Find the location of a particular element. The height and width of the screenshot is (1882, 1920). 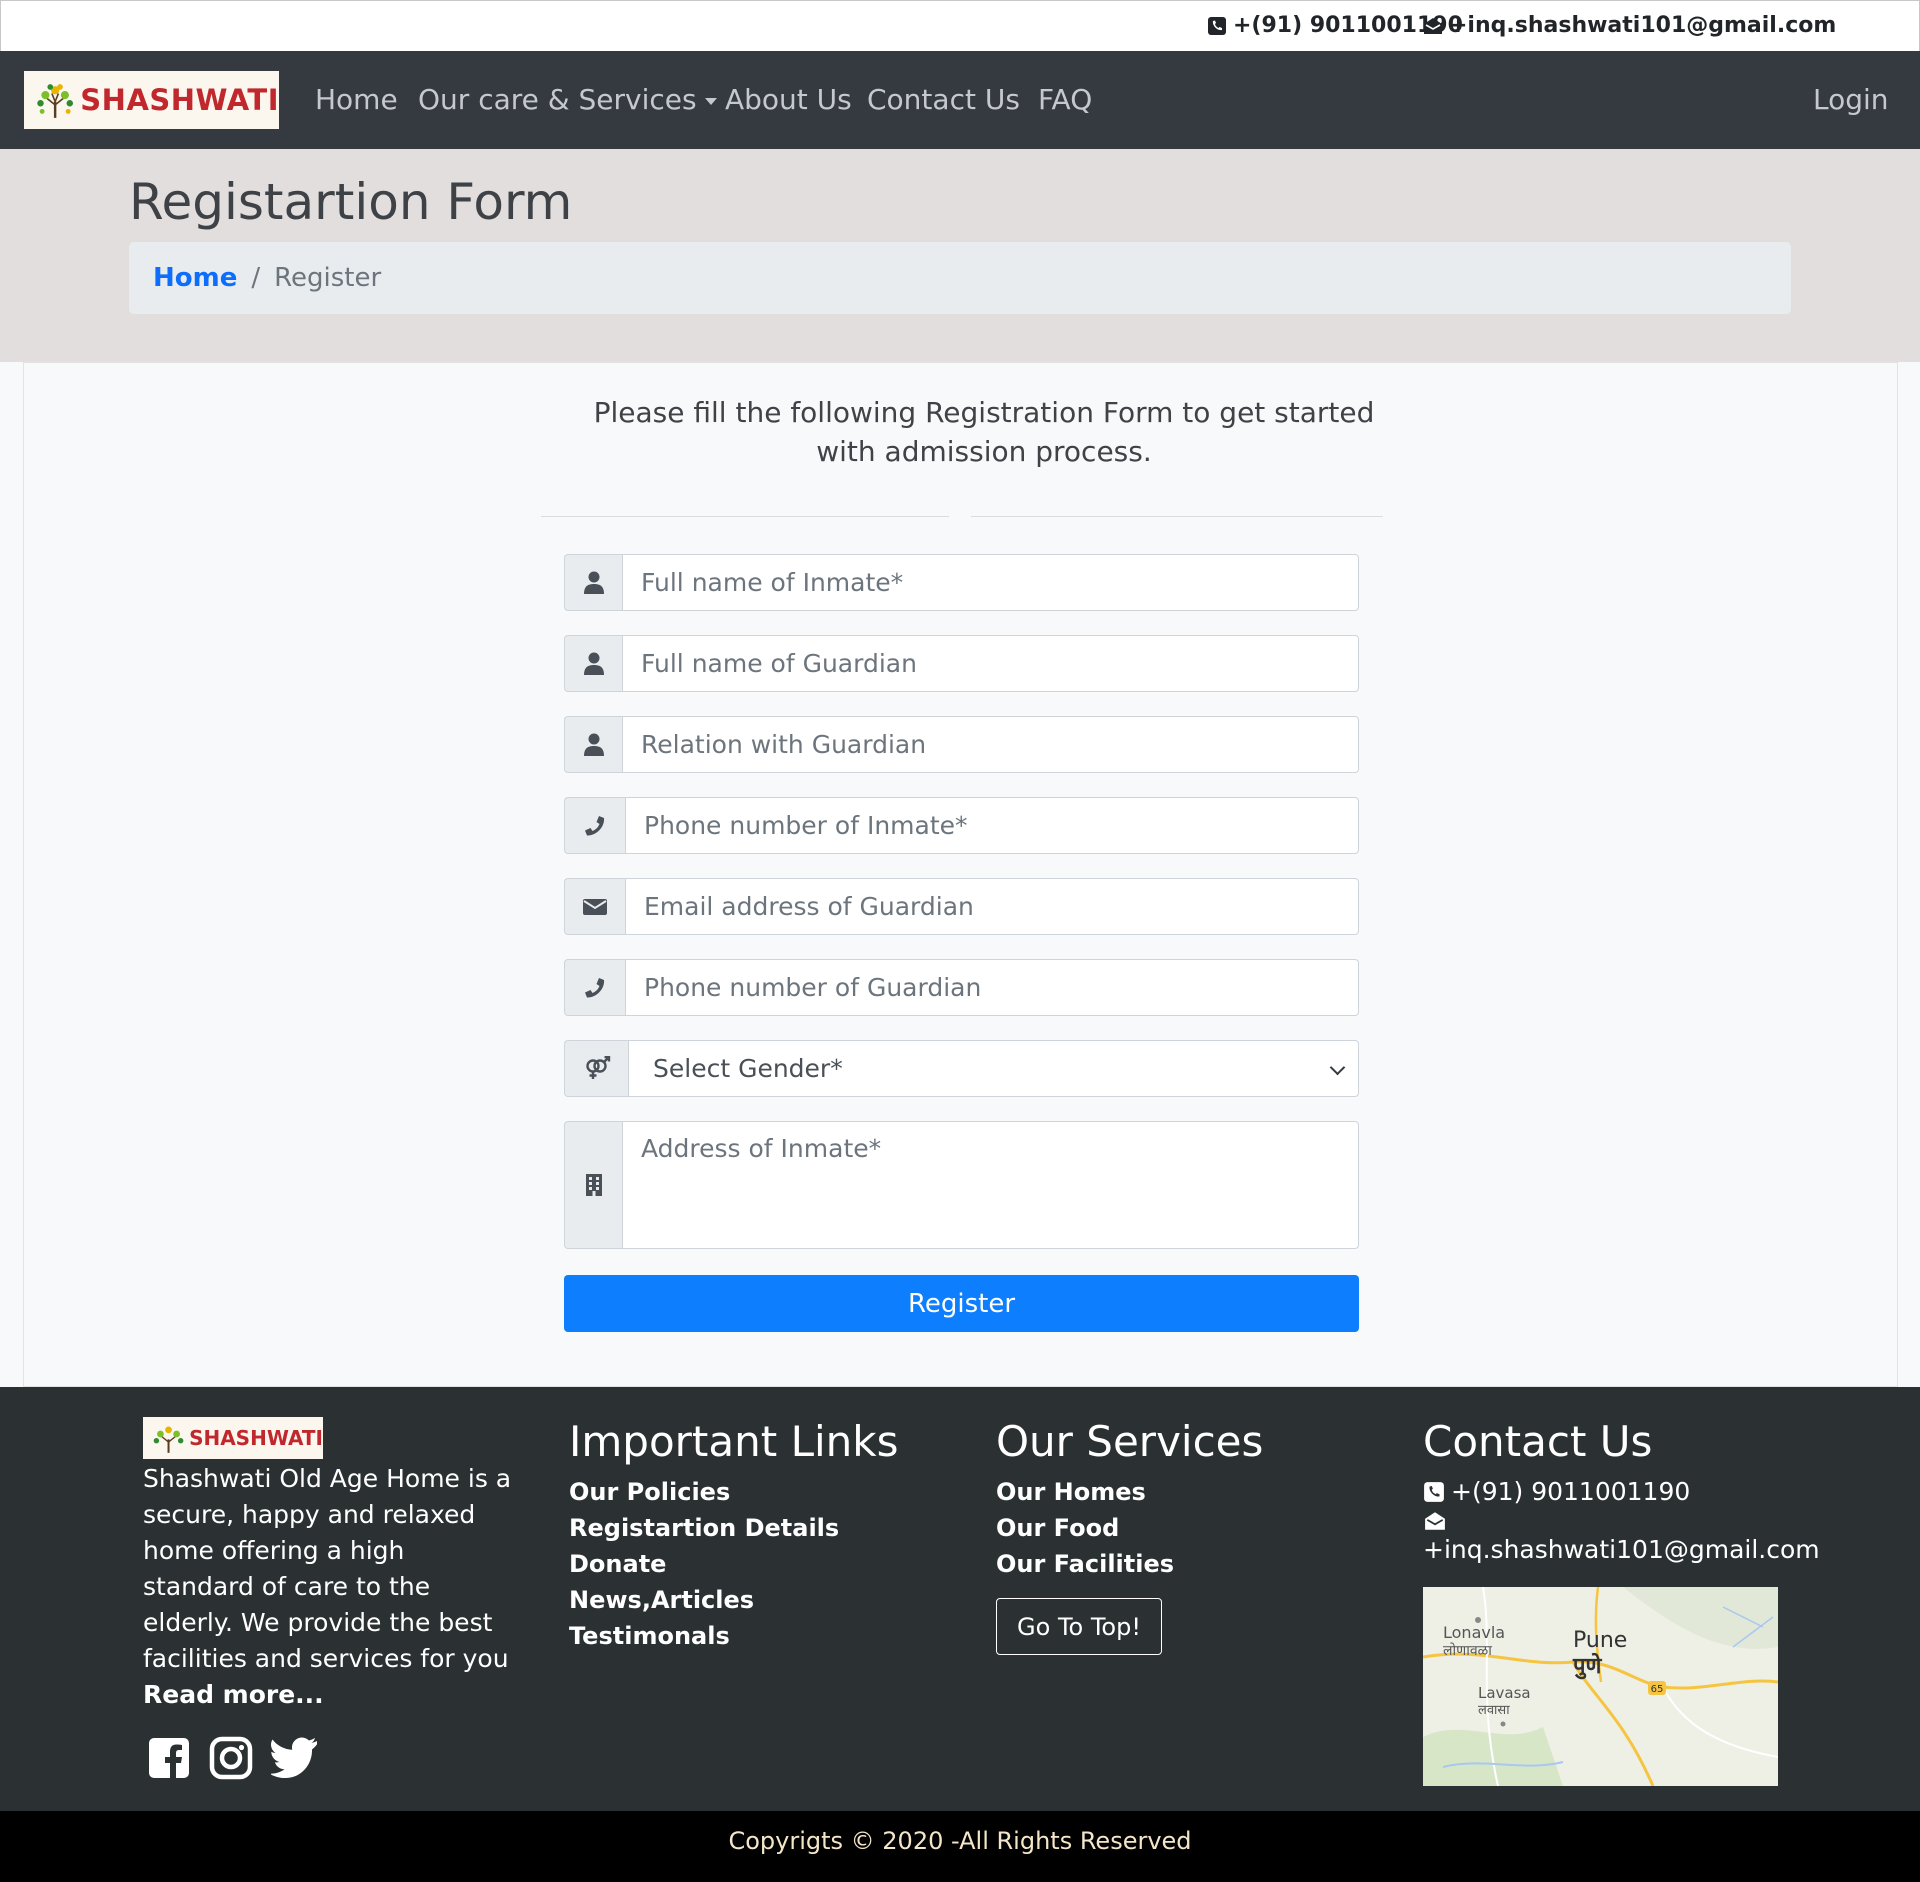

footer-email-text: +inq.shashwati101@gmail.com is located at coordinates (1621, 1549).